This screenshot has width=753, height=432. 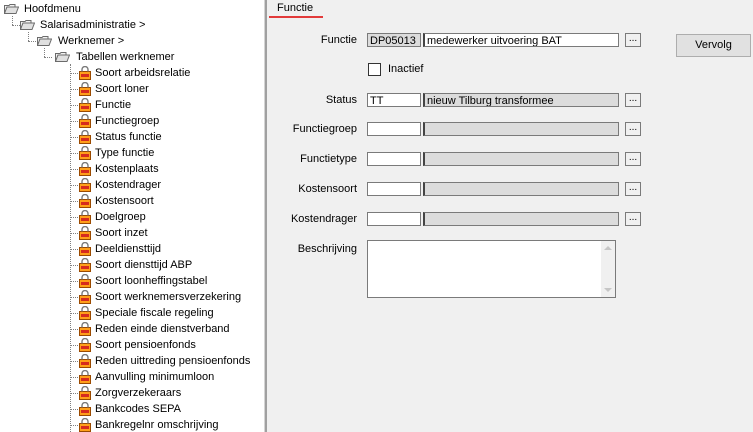 What do you see at coordinates (328, 159) in the screenshot?
I see `functietype-label: Functietype` at bounding box center [328, 159].